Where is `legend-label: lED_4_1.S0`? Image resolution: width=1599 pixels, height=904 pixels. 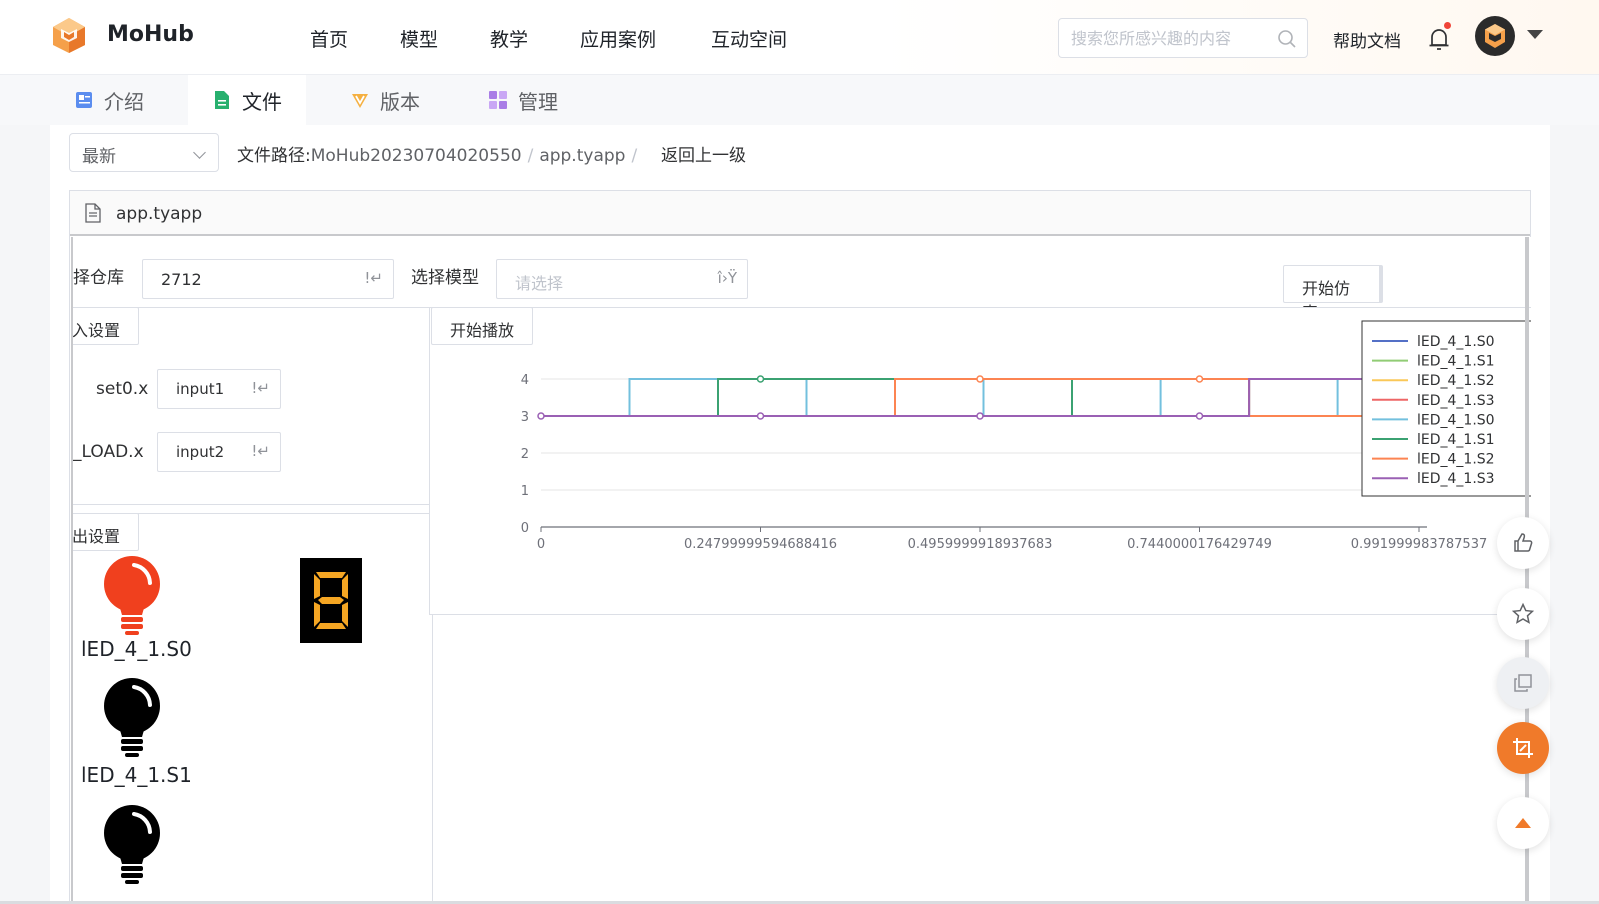 legend-label: lED_4_1.S0 is located at coordinates (1456, 420).